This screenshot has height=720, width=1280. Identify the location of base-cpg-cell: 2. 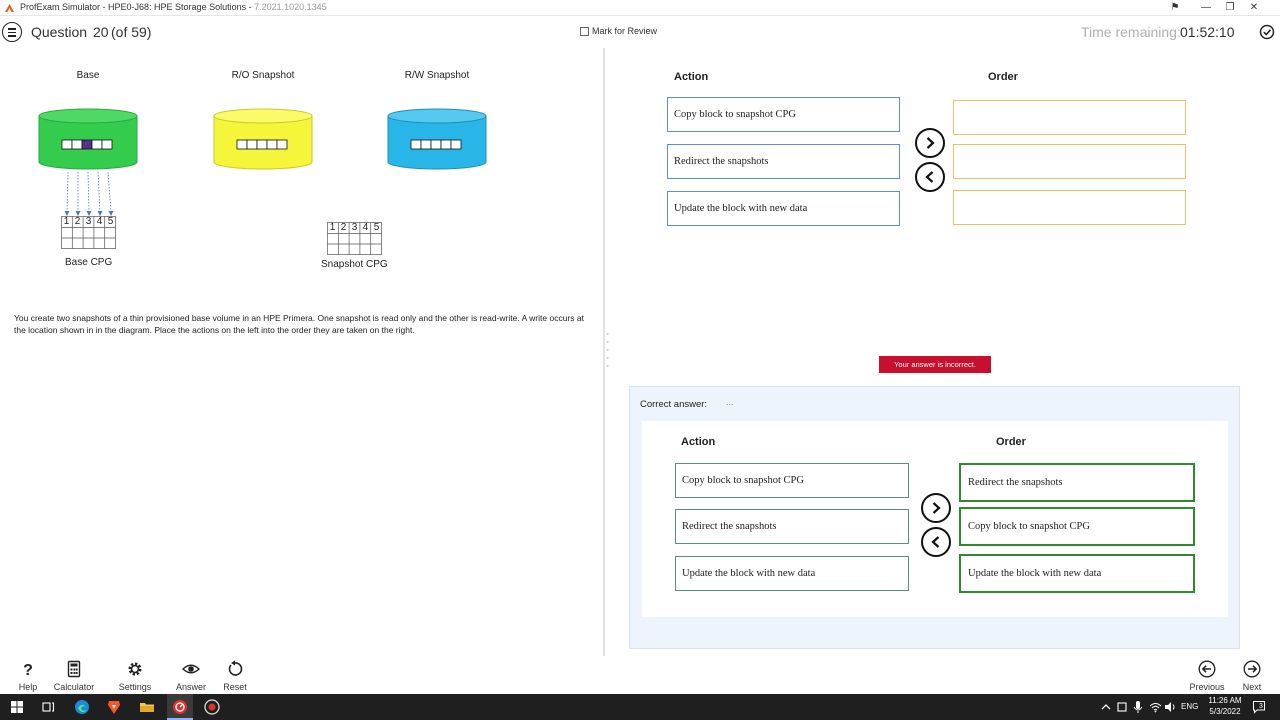
(77, 221).